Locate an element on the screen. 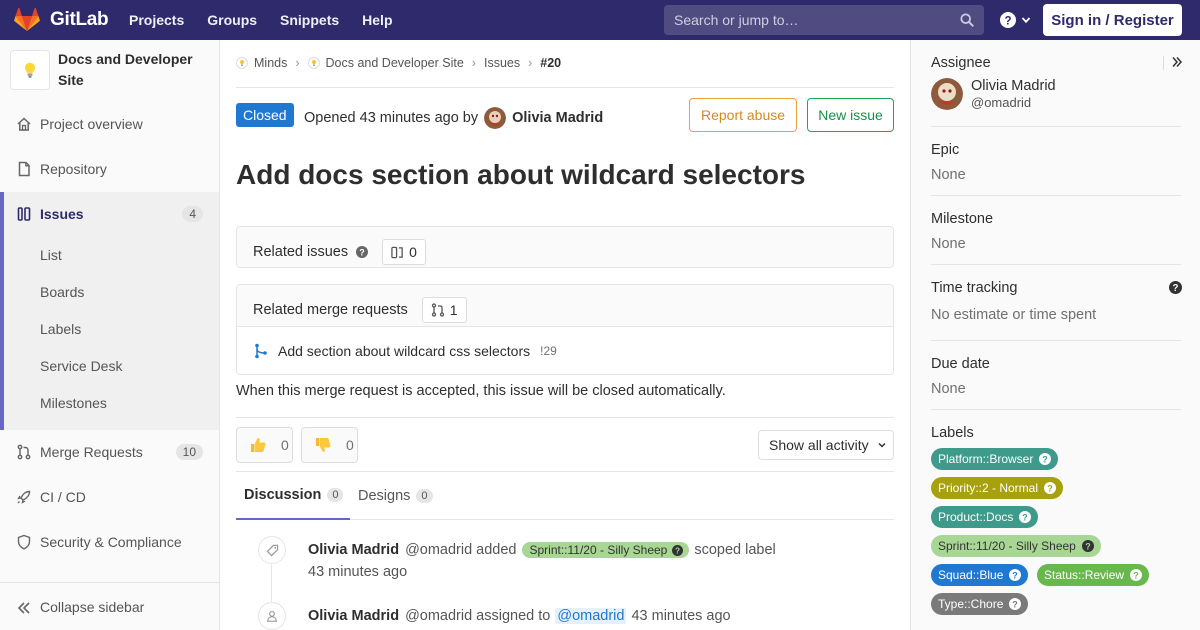 This screenshot has width=1200, height=630. search-icon is located at coordinates (967, 20).